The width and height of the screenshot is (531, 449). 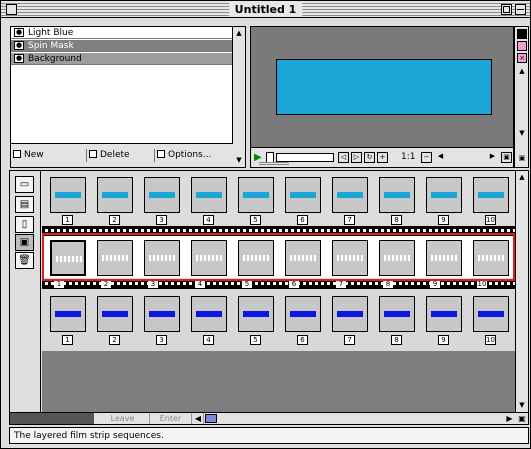 What do you see at coordinates (93, 154) in the screenshot?
I see `trash-icon` at bounding box center [93, 154].